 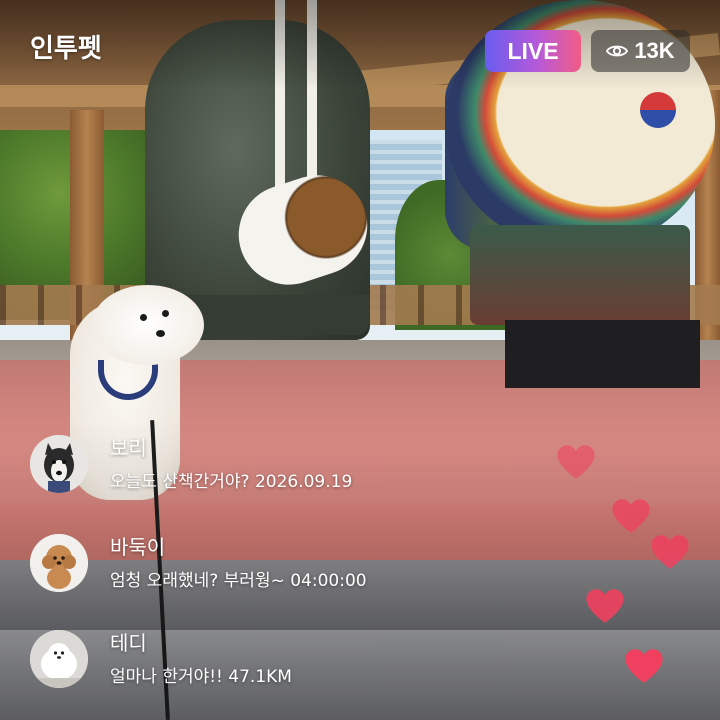 What do you see at coordinates (59, 563) in the screenshot?
I see `poodle-dog-avatar` at bounding box center [59, 563].